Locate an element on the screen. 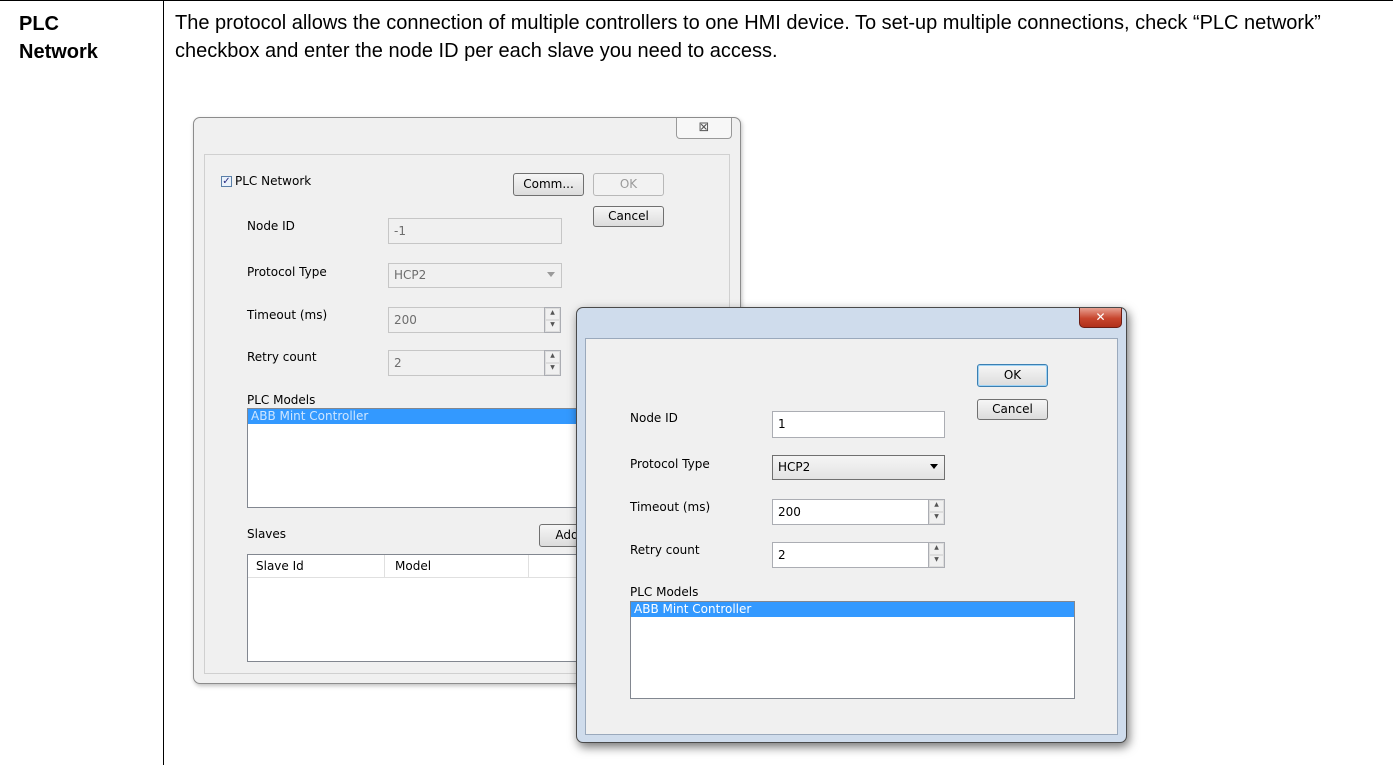 This screenshot has width=1393, height=765. term-line-2: Network is located at coordinates (58, 52).